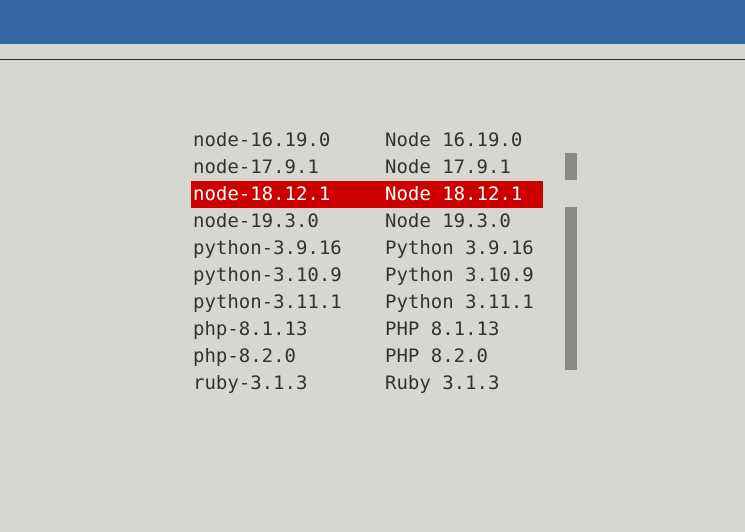  What do you see at coordinates (442, 329) in the screenshot?
I see `menu-item-description: PHP 8.1.13` at bounding box center [442, 329].